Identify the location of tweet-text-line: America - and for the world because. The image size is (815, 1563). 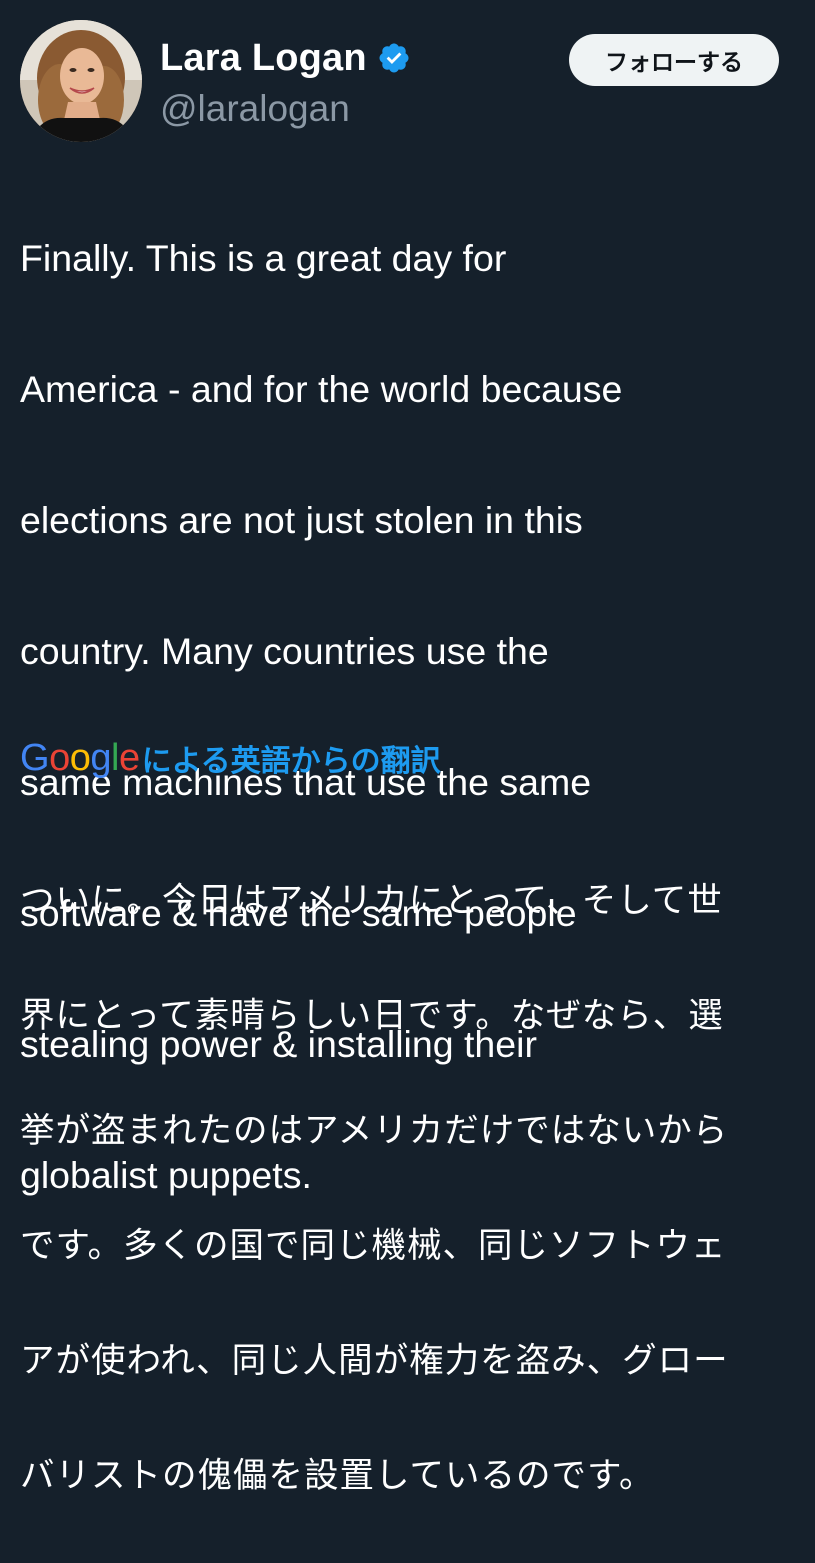
(321, 388).